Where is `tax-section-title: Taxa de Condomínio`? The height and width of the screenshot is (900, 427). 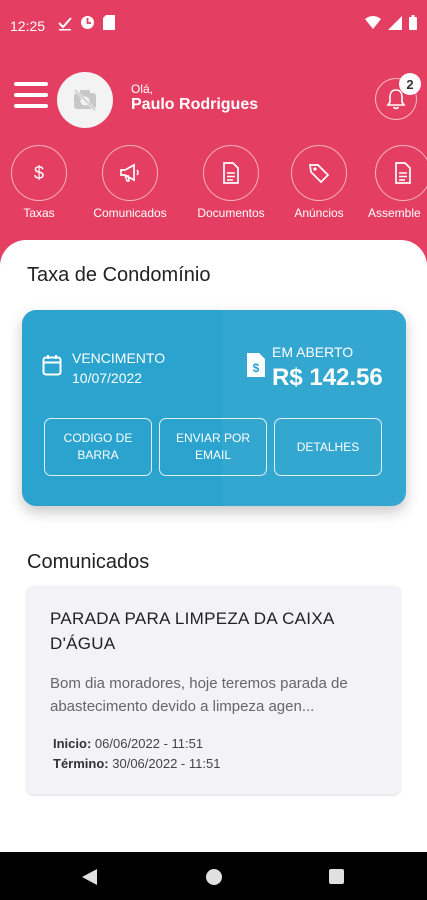
tax-section-title: Taxa de Condomínio is located at coordinates (119, 275).